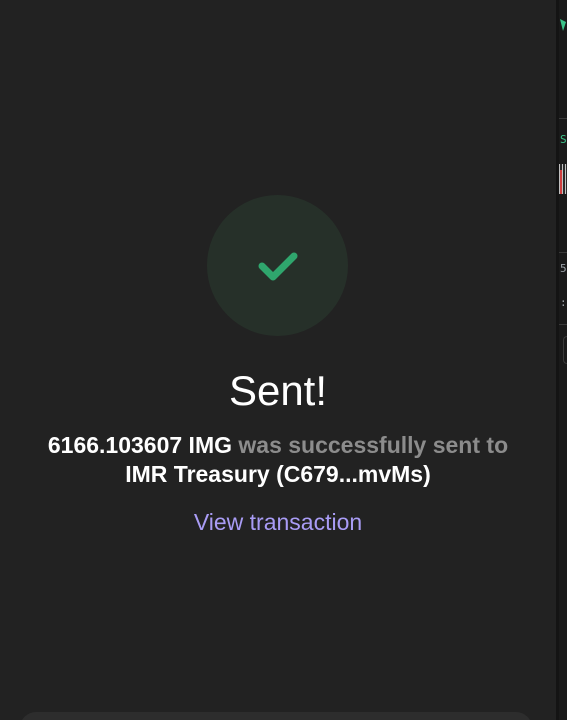 This screenshot has height=720, width=567. What do you see at coordinates (370, 445) in the screenshot?
I see `message-connector: was successfully sent to` at bounding box center [370, 445].